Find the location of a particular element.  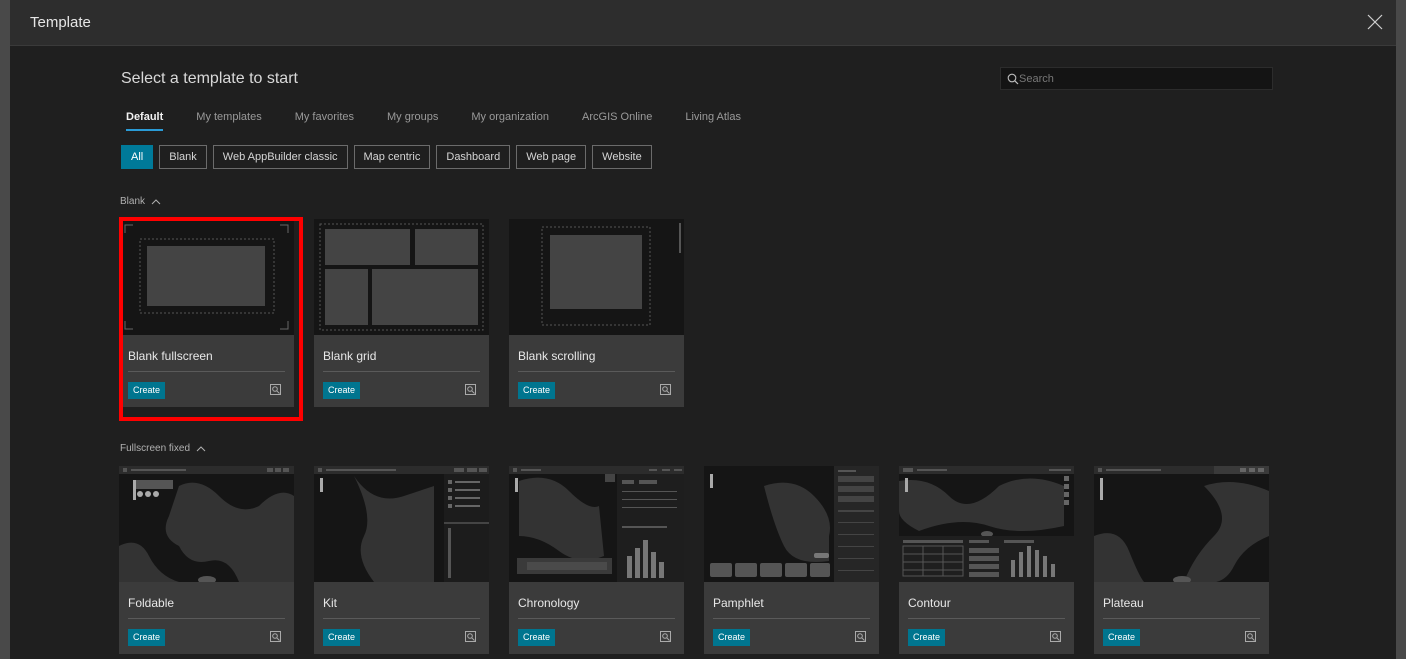

template-name: Pamphlet is located at coordinates (738, 603).